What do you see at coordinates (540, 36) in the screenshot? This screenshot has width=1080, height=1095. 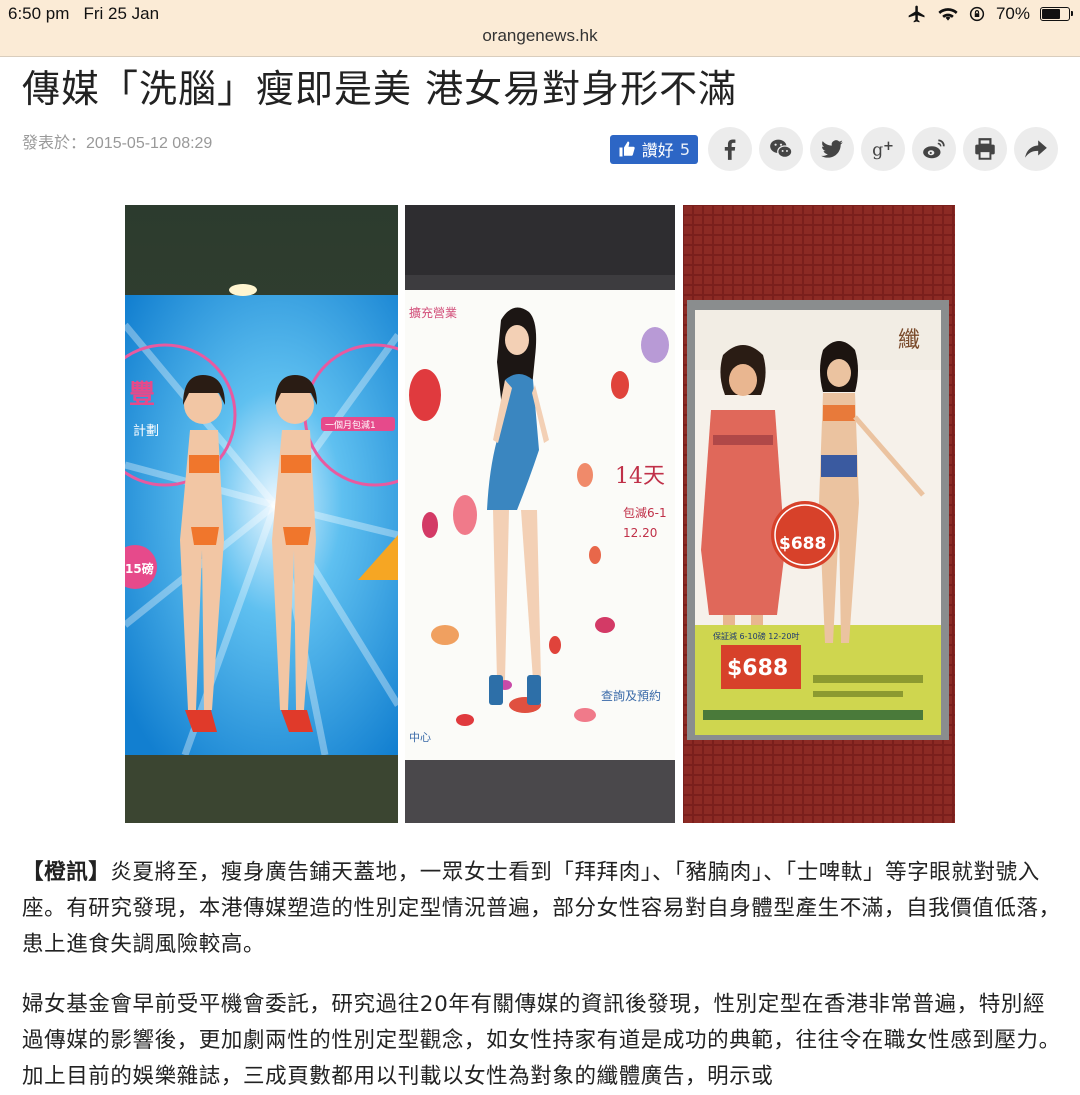 I see `address-bar-url: orangenews.hk` at bounding box center [540, 36].